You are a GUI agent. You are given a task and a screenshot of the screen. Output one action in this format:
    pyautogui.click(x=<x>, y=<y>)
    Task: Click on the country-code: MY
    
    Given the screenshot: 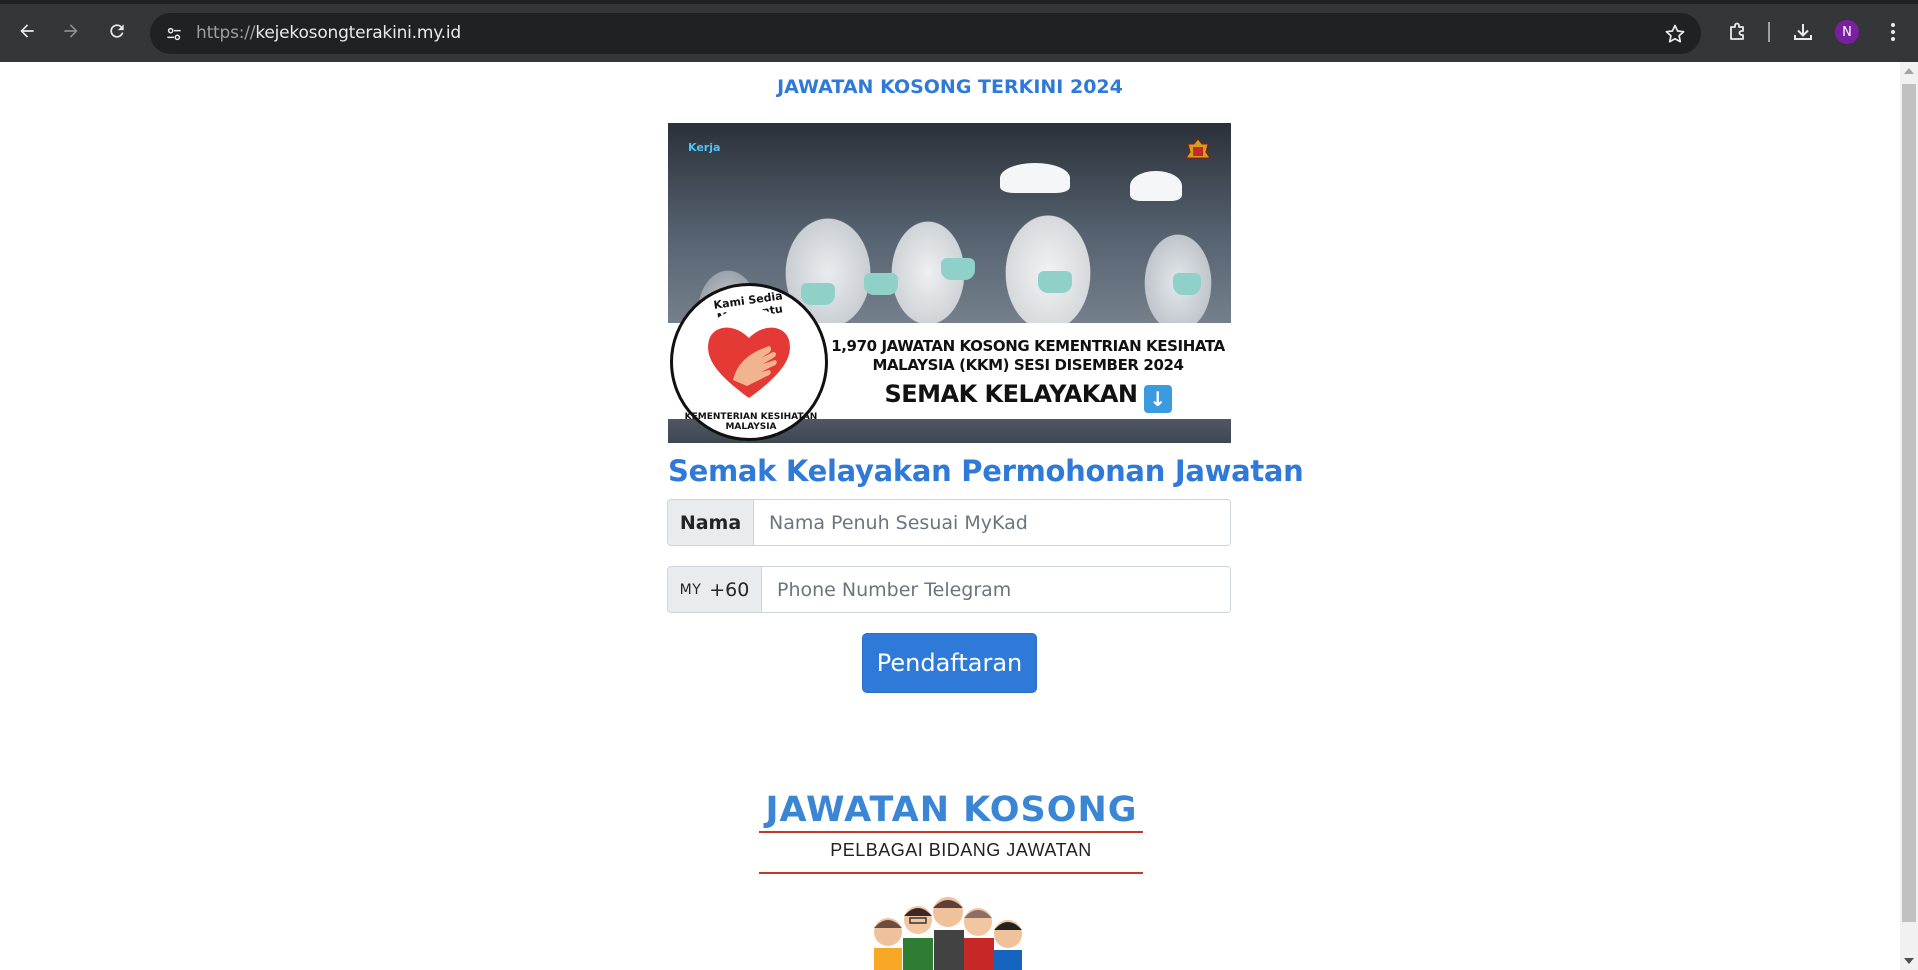 What is the action you would take?
    pyautogui.click(x=690, y=589)
    